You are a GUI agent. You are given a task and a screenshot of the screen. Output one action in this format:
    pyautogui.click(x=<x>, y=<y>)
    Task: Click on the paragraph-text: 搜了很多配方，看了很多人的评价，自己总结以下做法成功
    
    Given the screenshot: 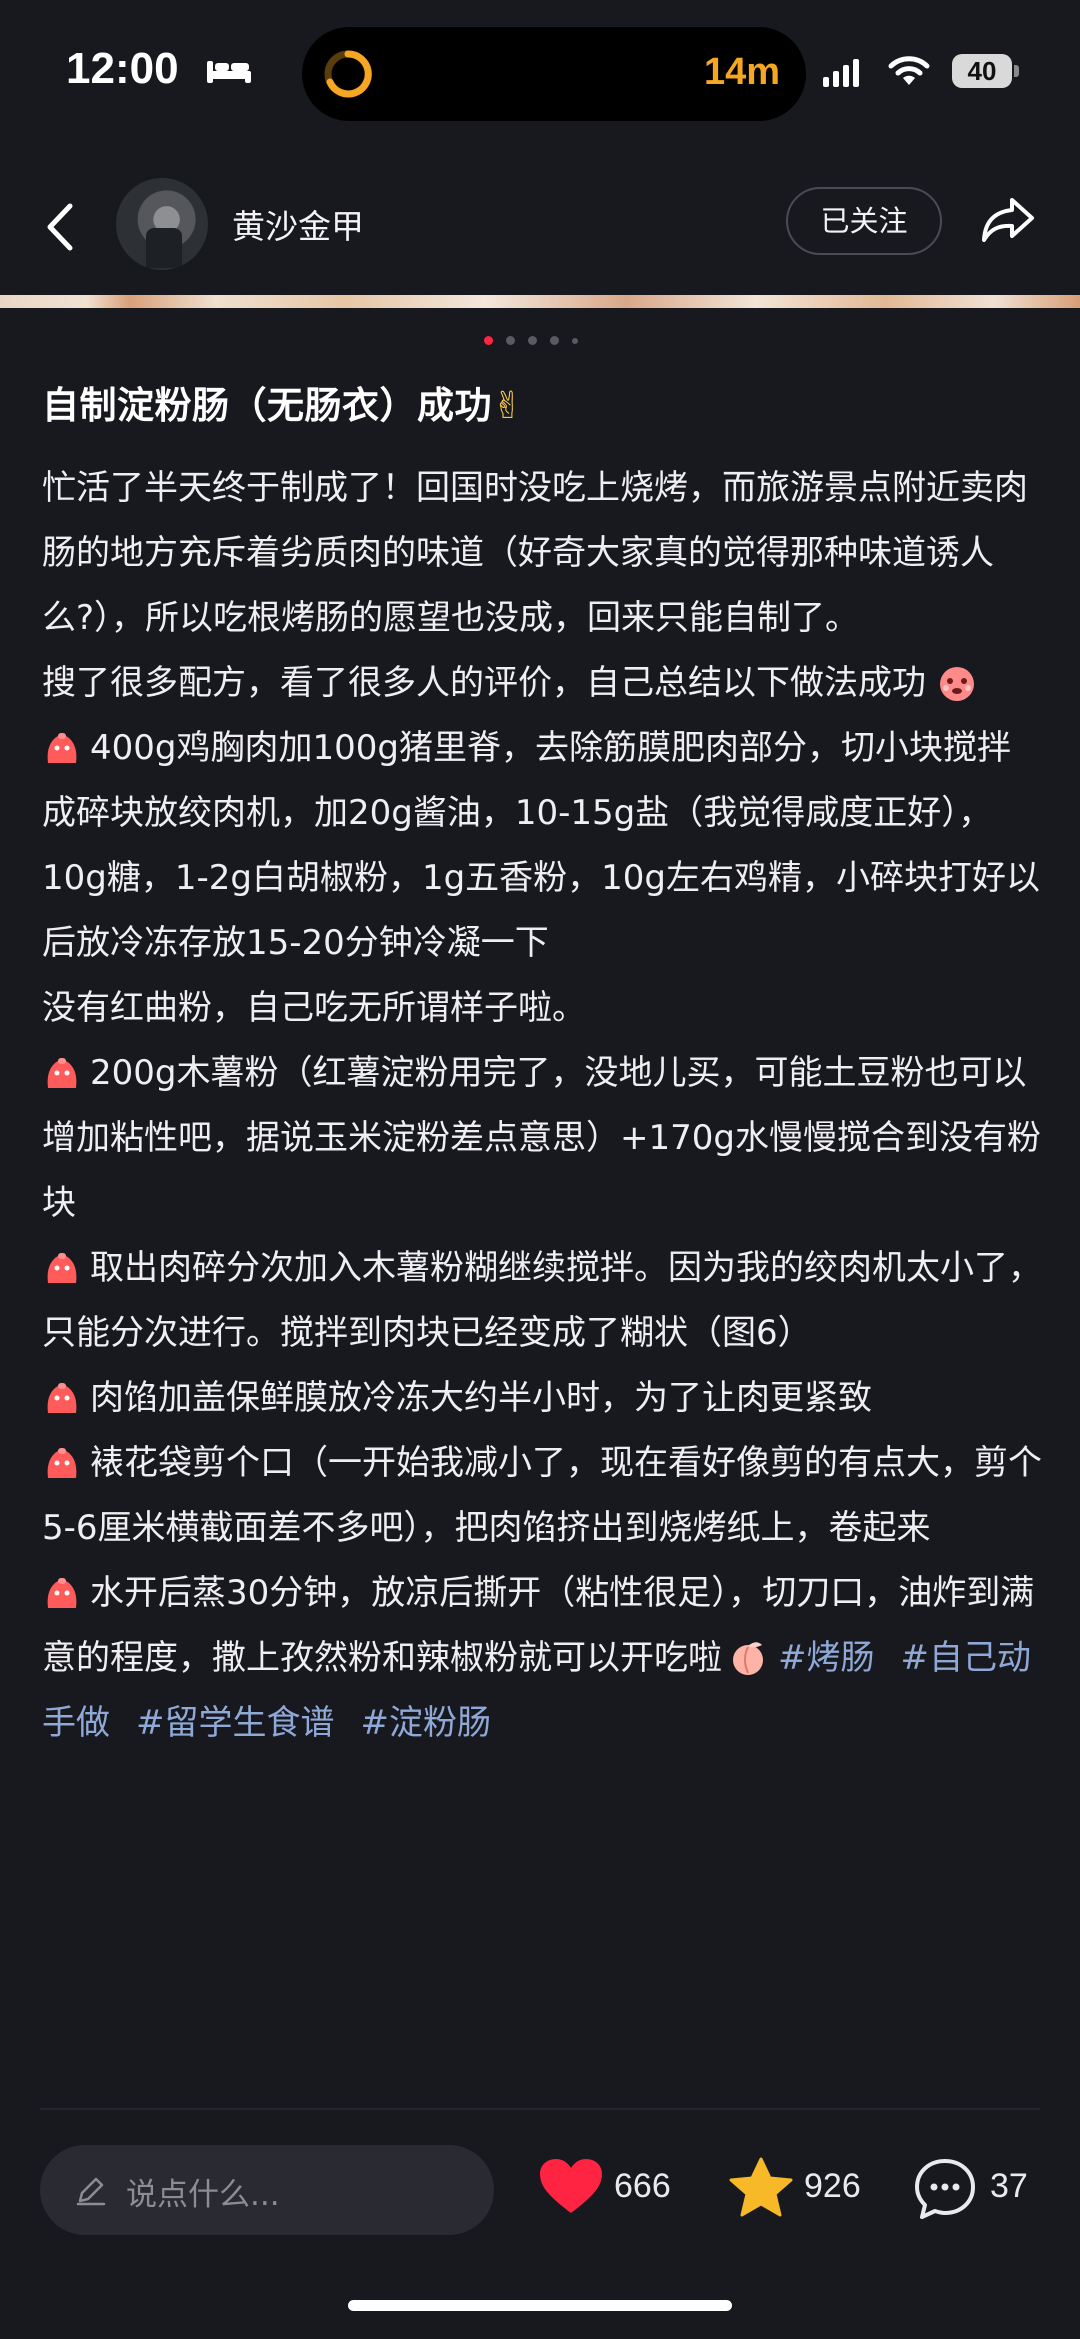 What is the action you would take?
    pyautogui.click(x=484, y=683)
    